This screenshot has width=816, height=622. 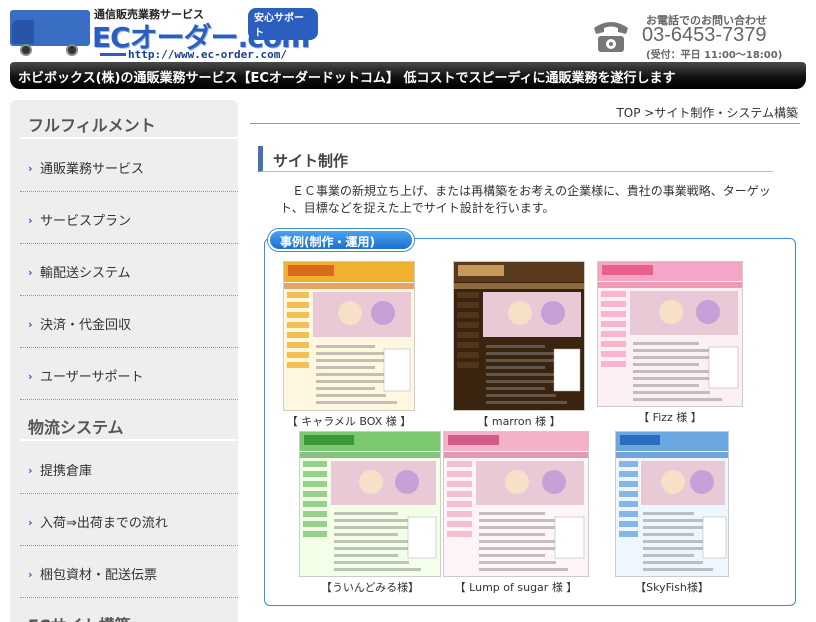 What do you see at coordinates (104, 523) in the screenshot?
I see `sidebar-item-label: 入荷⇒出荷までの流れ` at bounding box center [104, 523].